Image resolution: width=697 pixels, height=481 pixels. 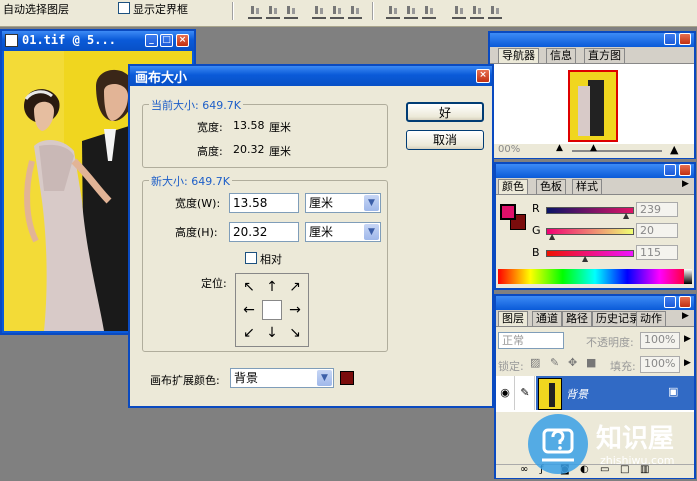 What do you see at coordinates (547, 318) in the screenshot?
I see `tab-channels: 通道` at bounding box center [547, 318].